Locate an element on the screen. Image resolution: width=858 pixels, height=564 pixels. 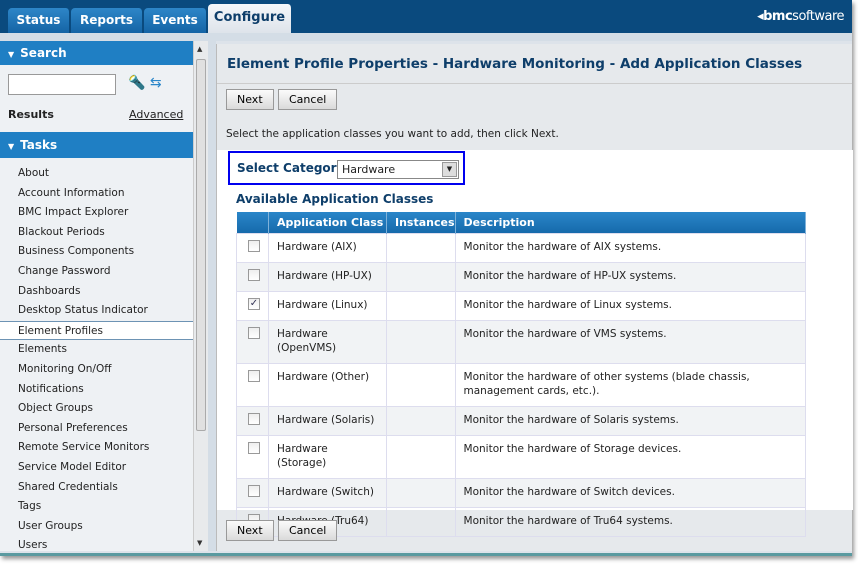
sidebar-item-about: About is located at coordinates (96, 174).